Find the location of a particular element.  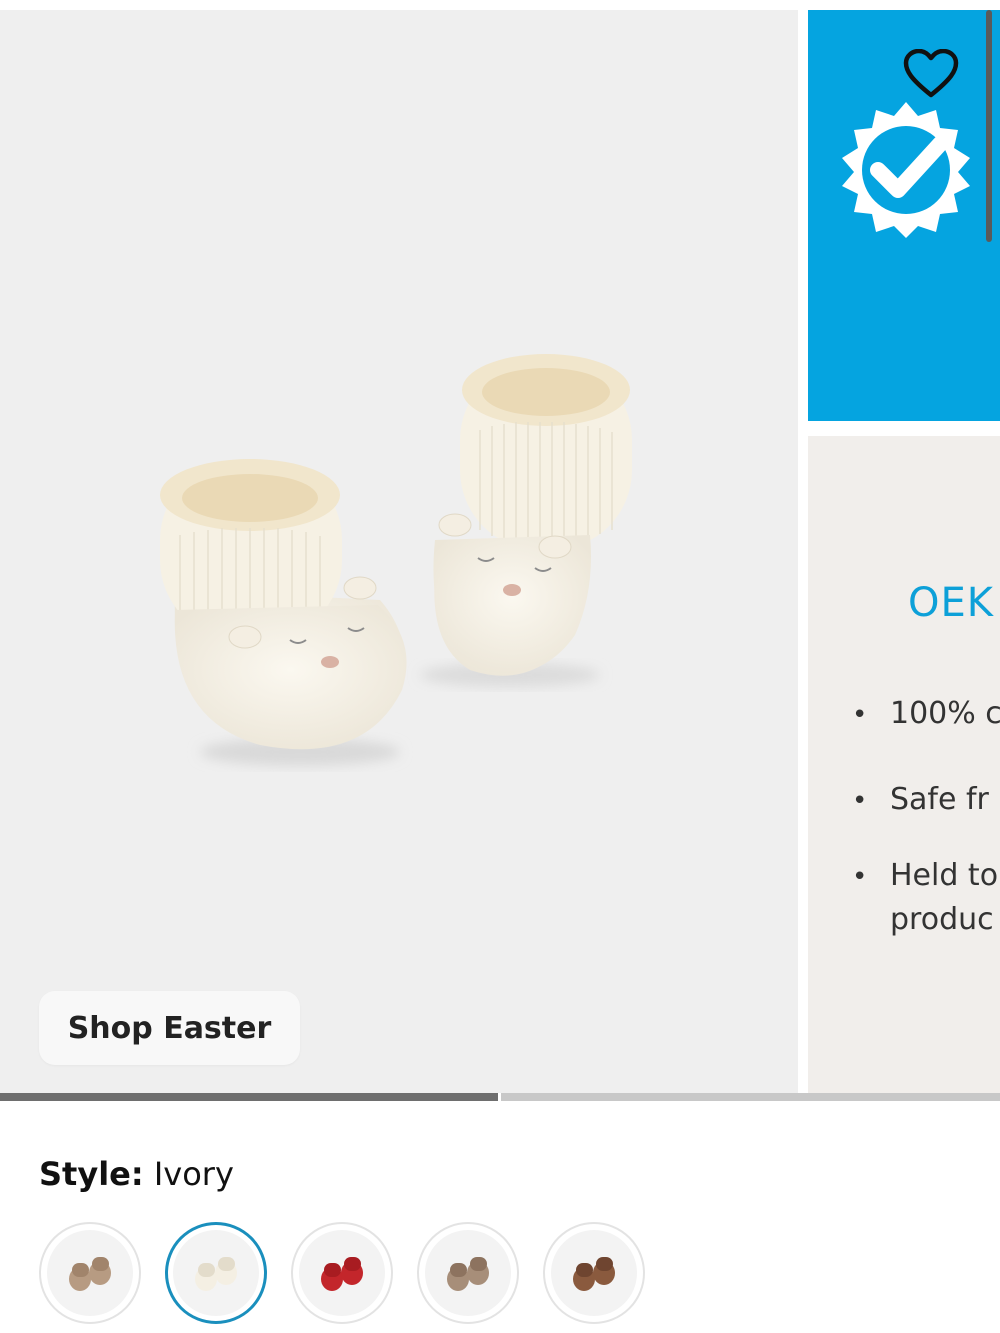

bullet-text: produc is located at coordinates (942, 919).